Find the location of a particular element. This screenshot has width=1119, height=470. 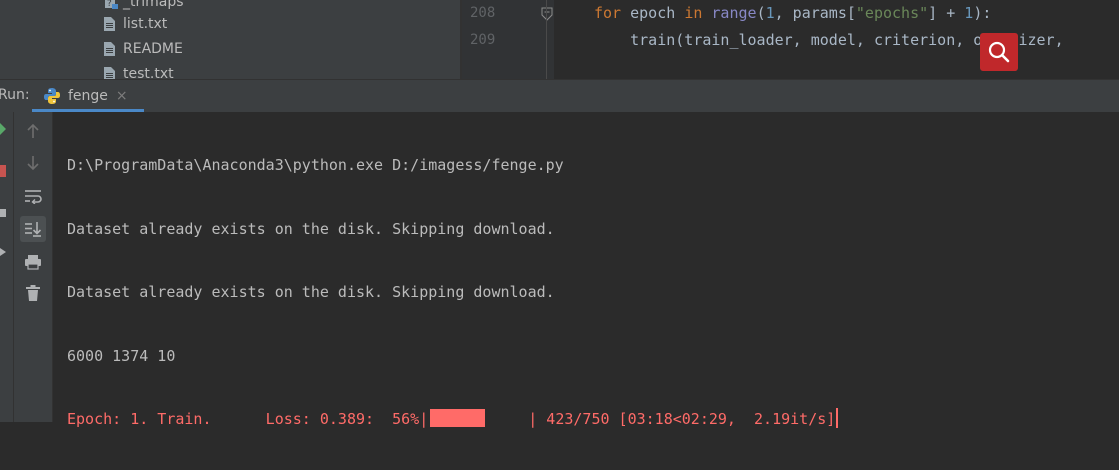

tree-item-list-txt: list.txt is located at coordinates (135, 24).